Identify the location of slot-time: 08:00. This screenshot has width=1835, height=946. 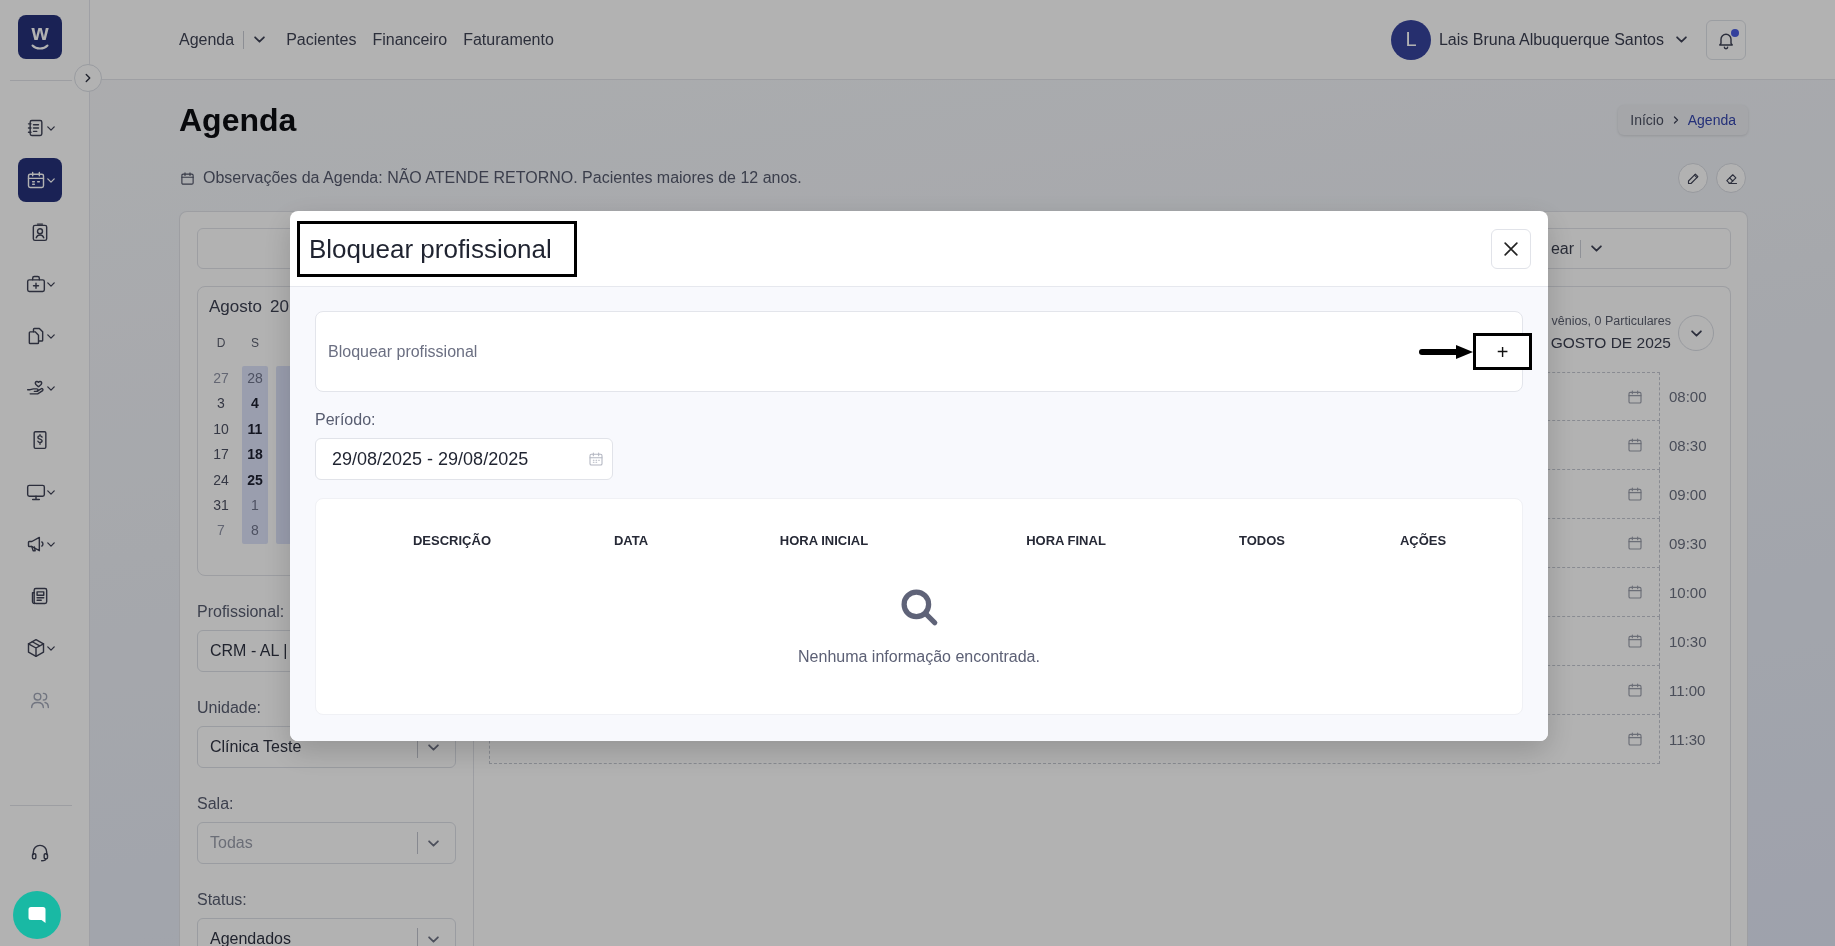
(1688, 396).